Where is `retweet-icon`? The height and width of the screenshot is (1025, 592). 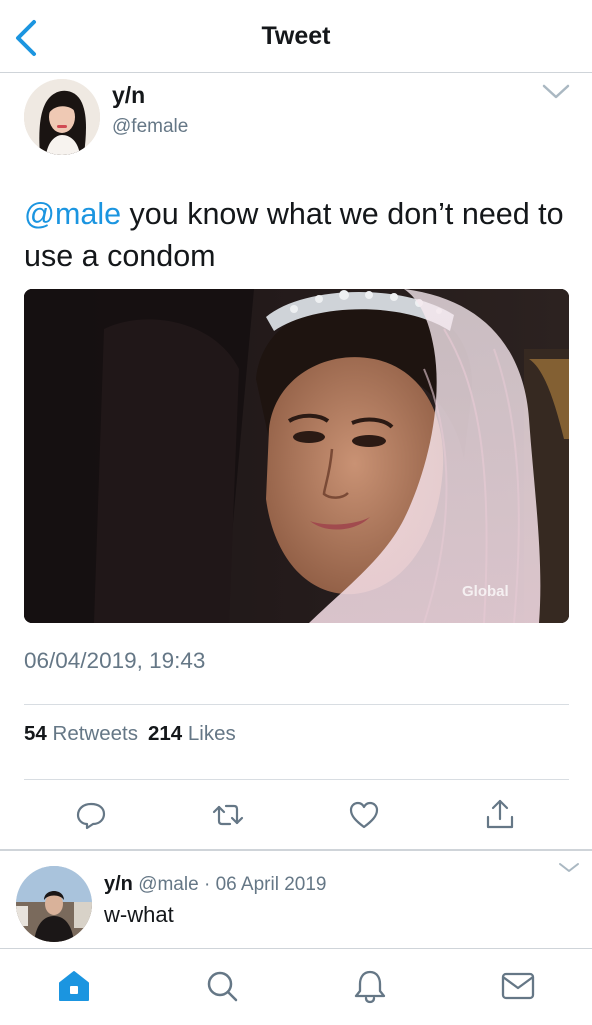
retweet-icon is located at coordinates (228, 815).